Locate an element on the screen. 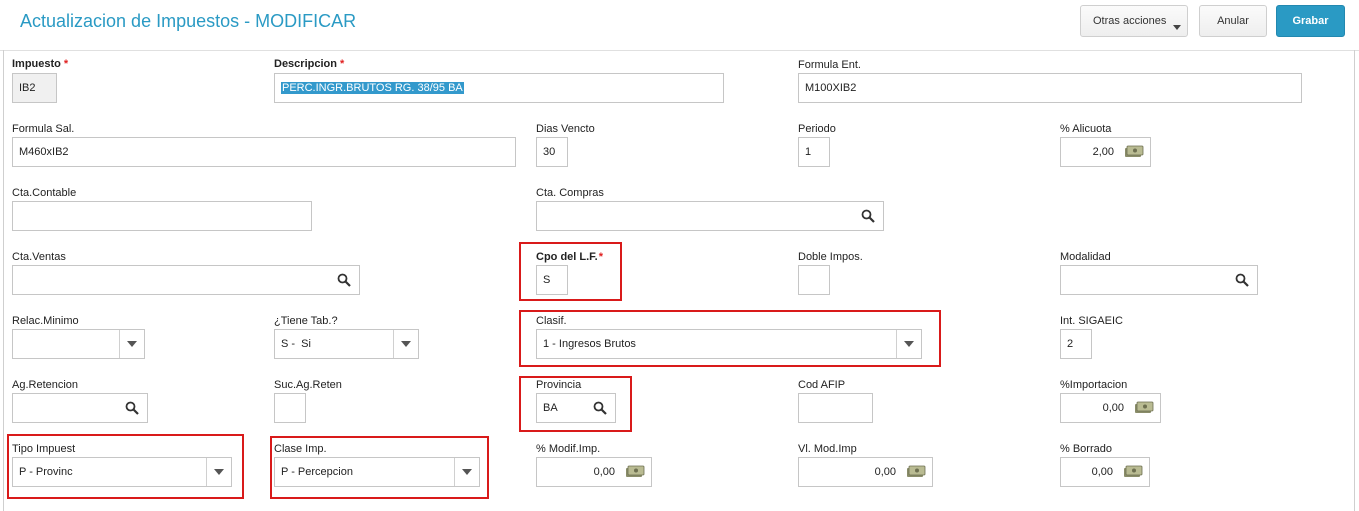  borrado-label: % Borrado is located at coordinates (1086, 449).